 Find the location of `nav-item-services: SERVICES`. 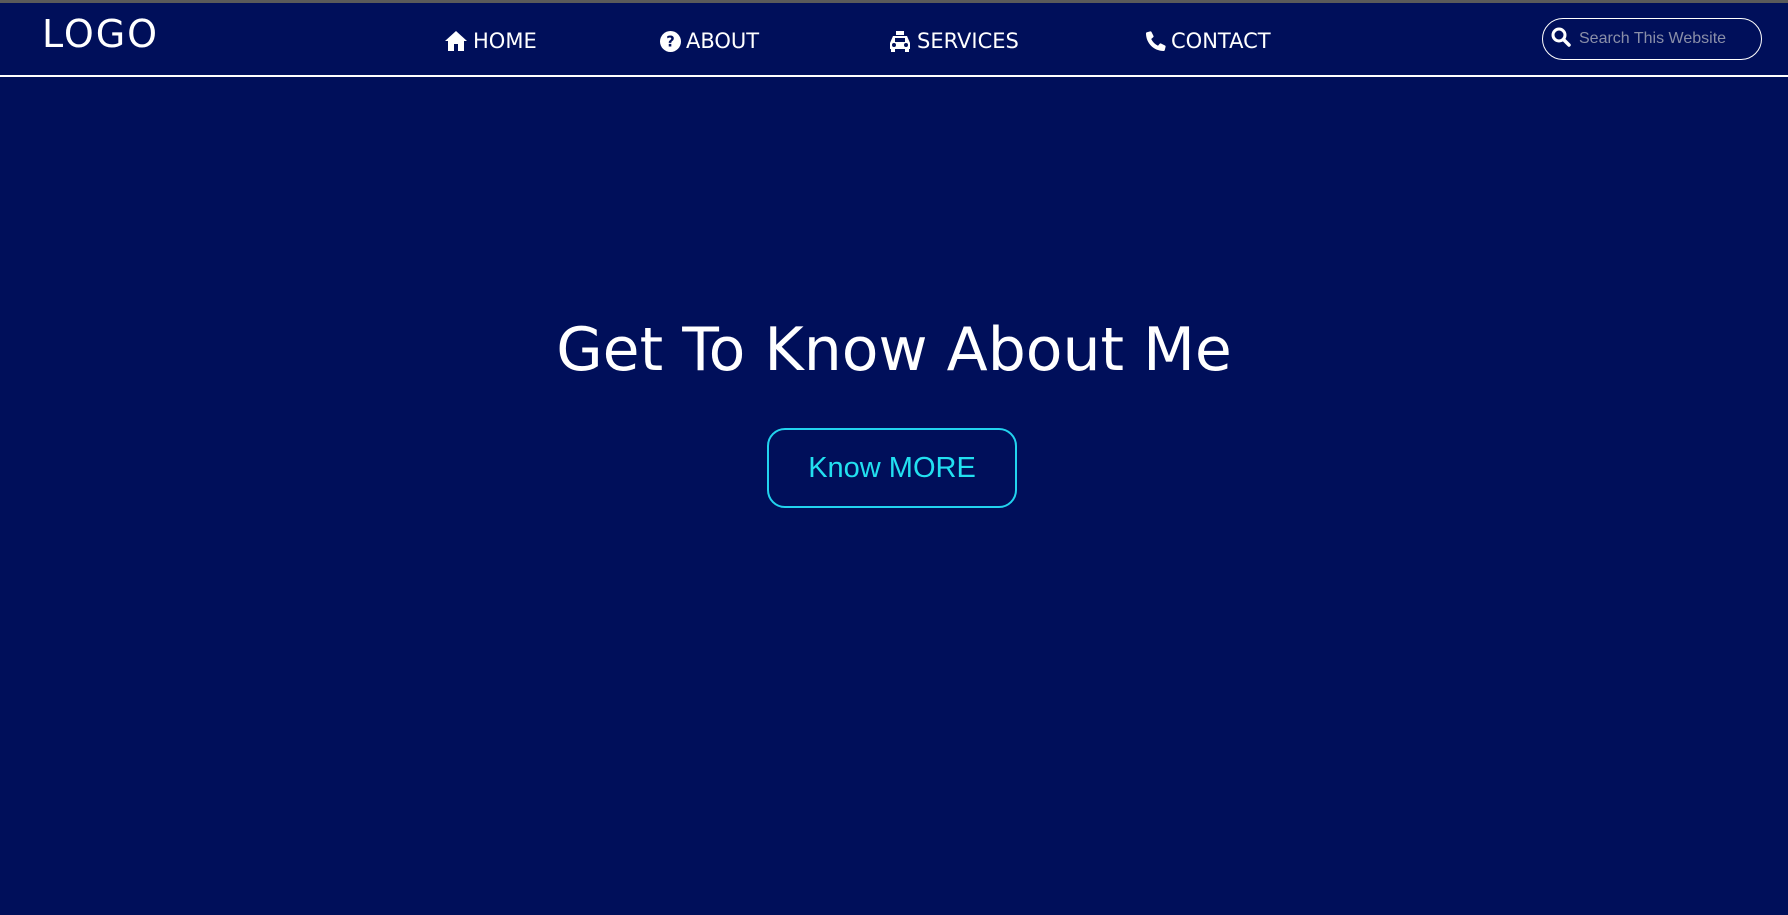

nav-item-services: SERVICES is located at coordinates (953, 41).